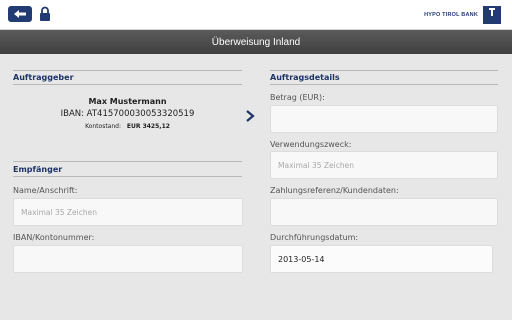 This screenshot has height=320, width=512. Describe the element at coordinates (250, 116) in the screenshot. I see `chevron-right-icon` at that location.